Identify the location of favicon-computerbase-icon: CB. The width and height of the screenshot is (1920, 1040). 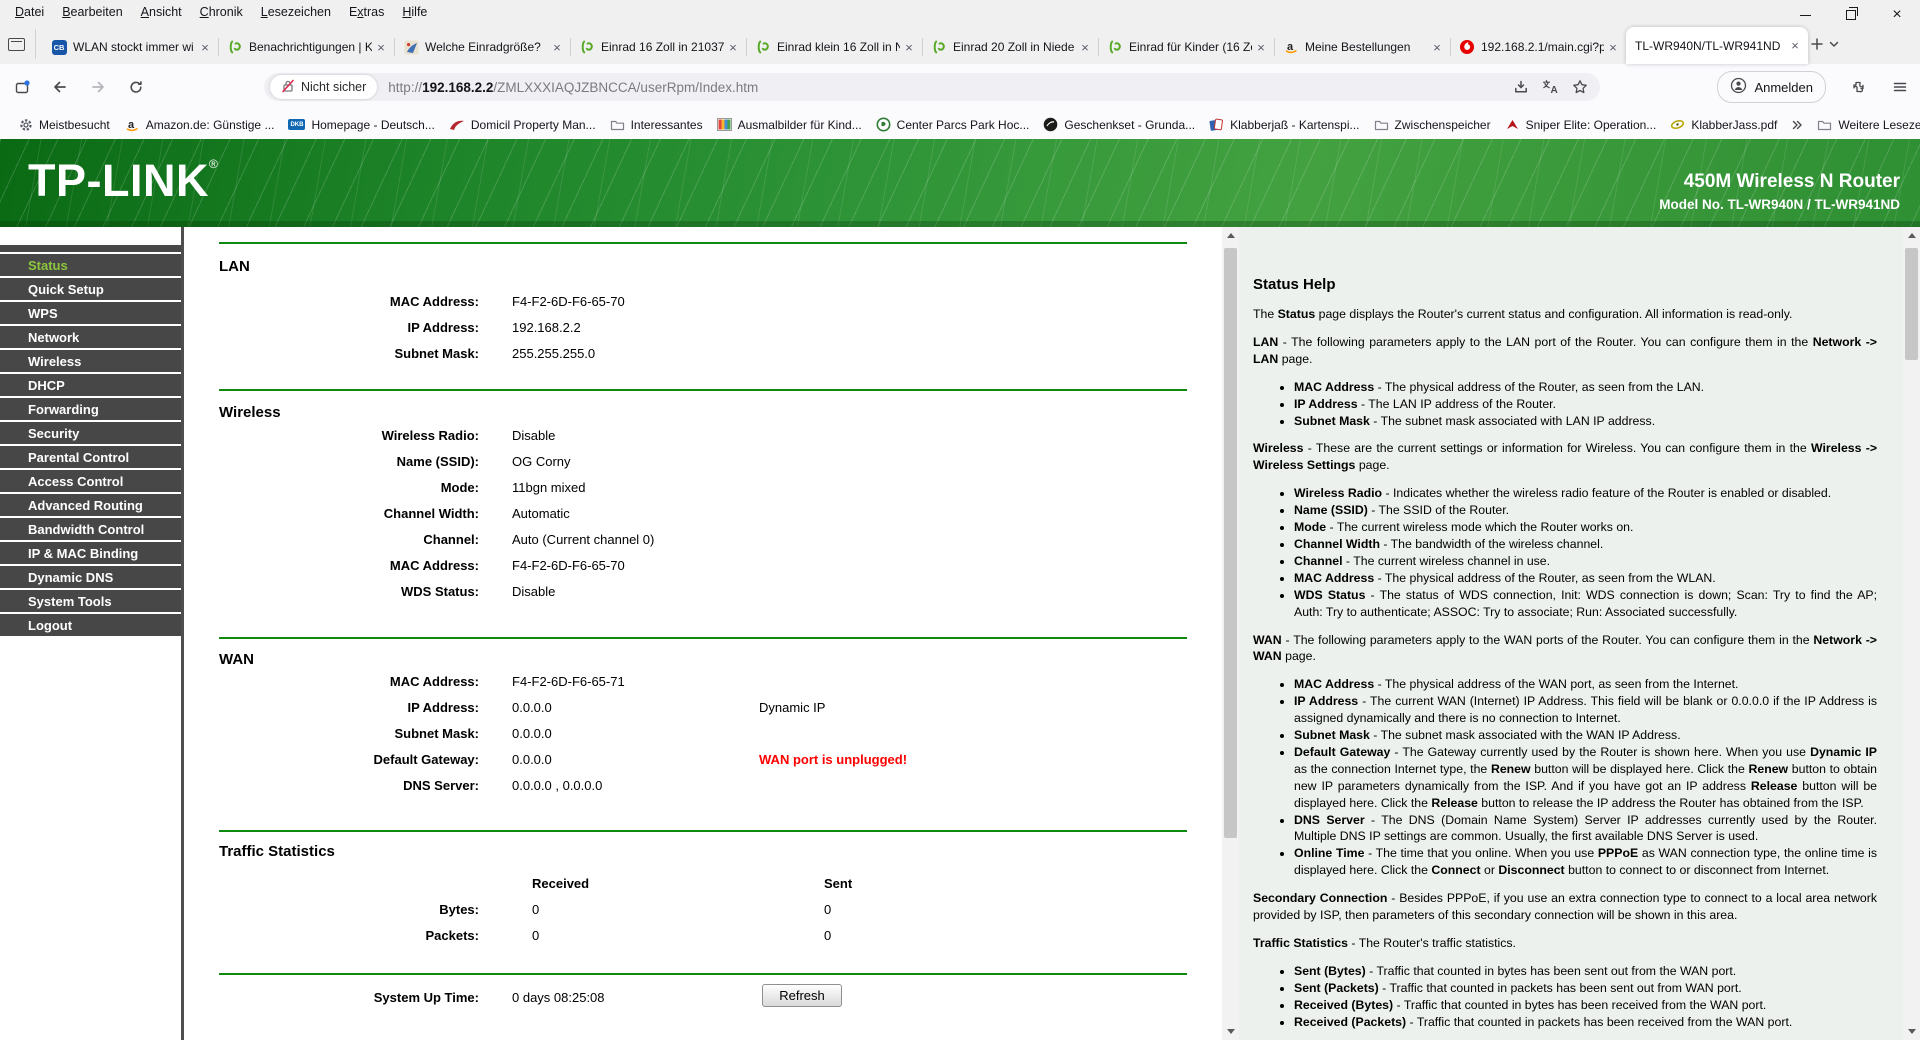
(59, 47).